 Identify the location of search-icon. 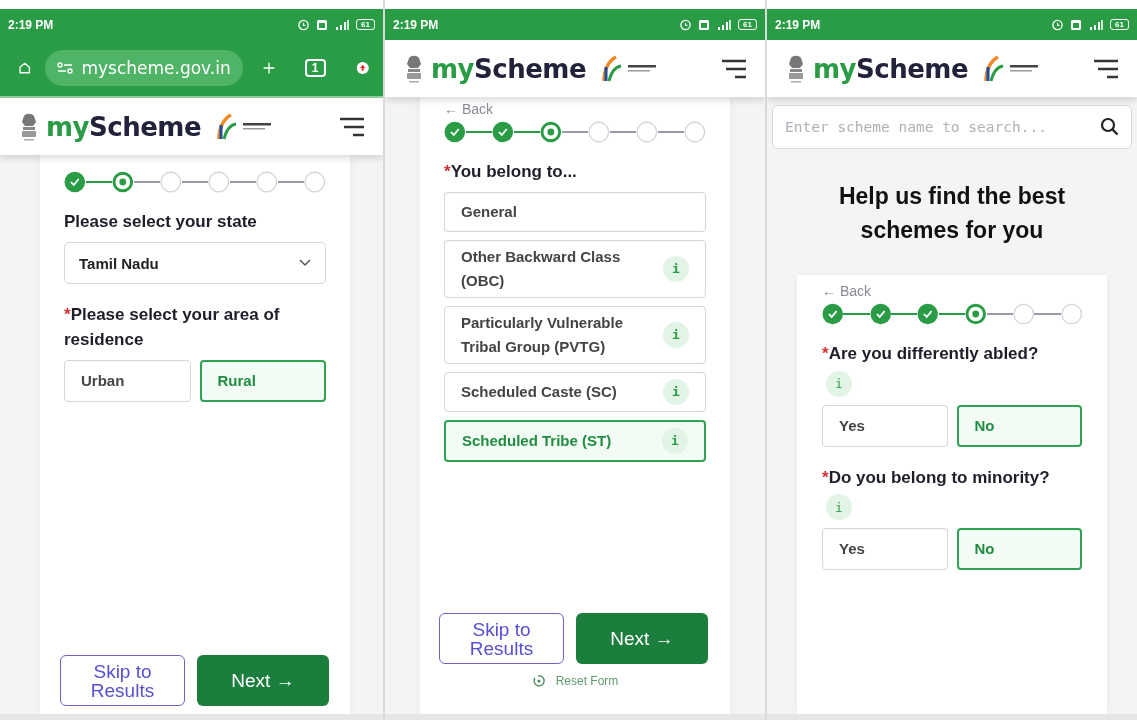
(1110, 127).